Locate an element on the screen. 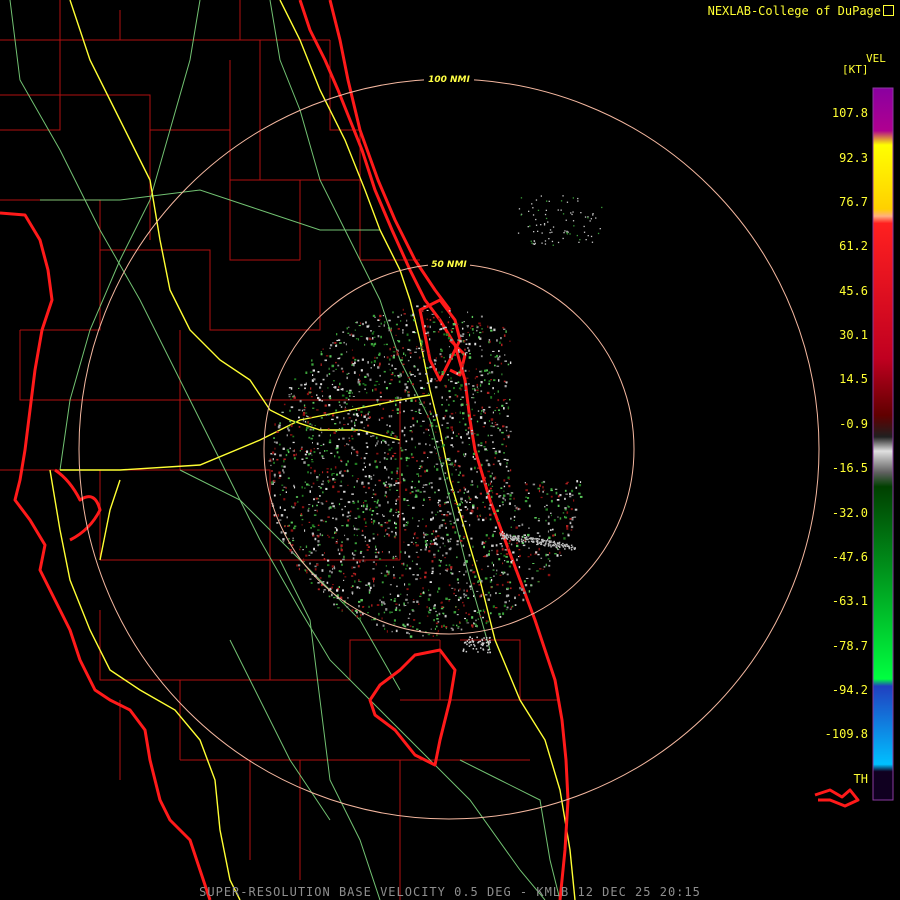 The image size is (900, 900). legend-product: VEL is located at coordinates (876, 58).